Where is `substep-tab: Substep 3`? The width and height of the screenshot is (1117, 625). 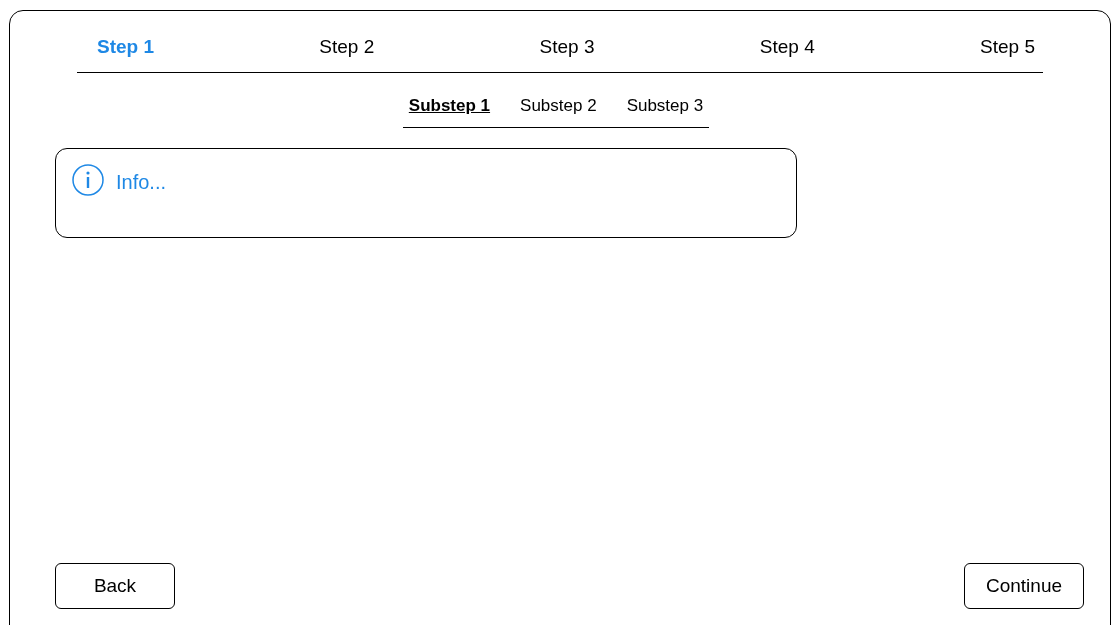 substep-tab: Substep 3 is located at coordinates (665, 105).